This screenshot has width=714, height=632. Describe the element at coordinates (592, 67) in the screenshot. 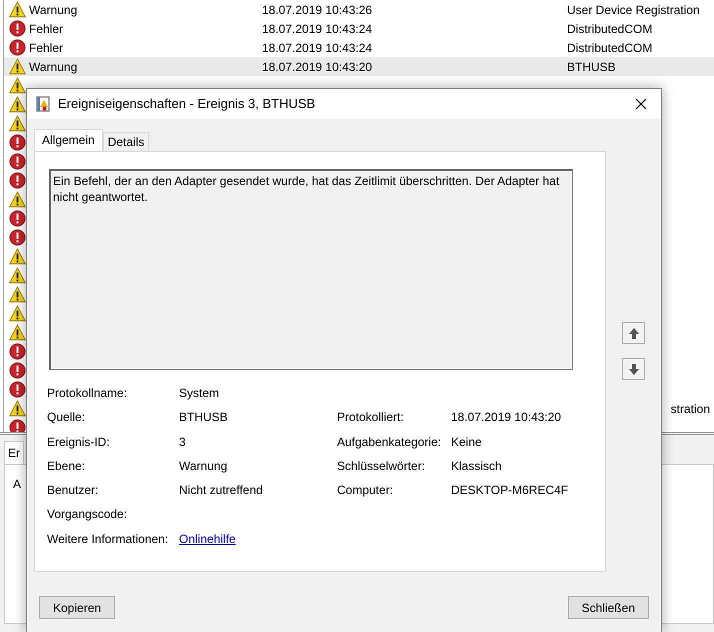

I see `event-source: BTHUSB` at that location.